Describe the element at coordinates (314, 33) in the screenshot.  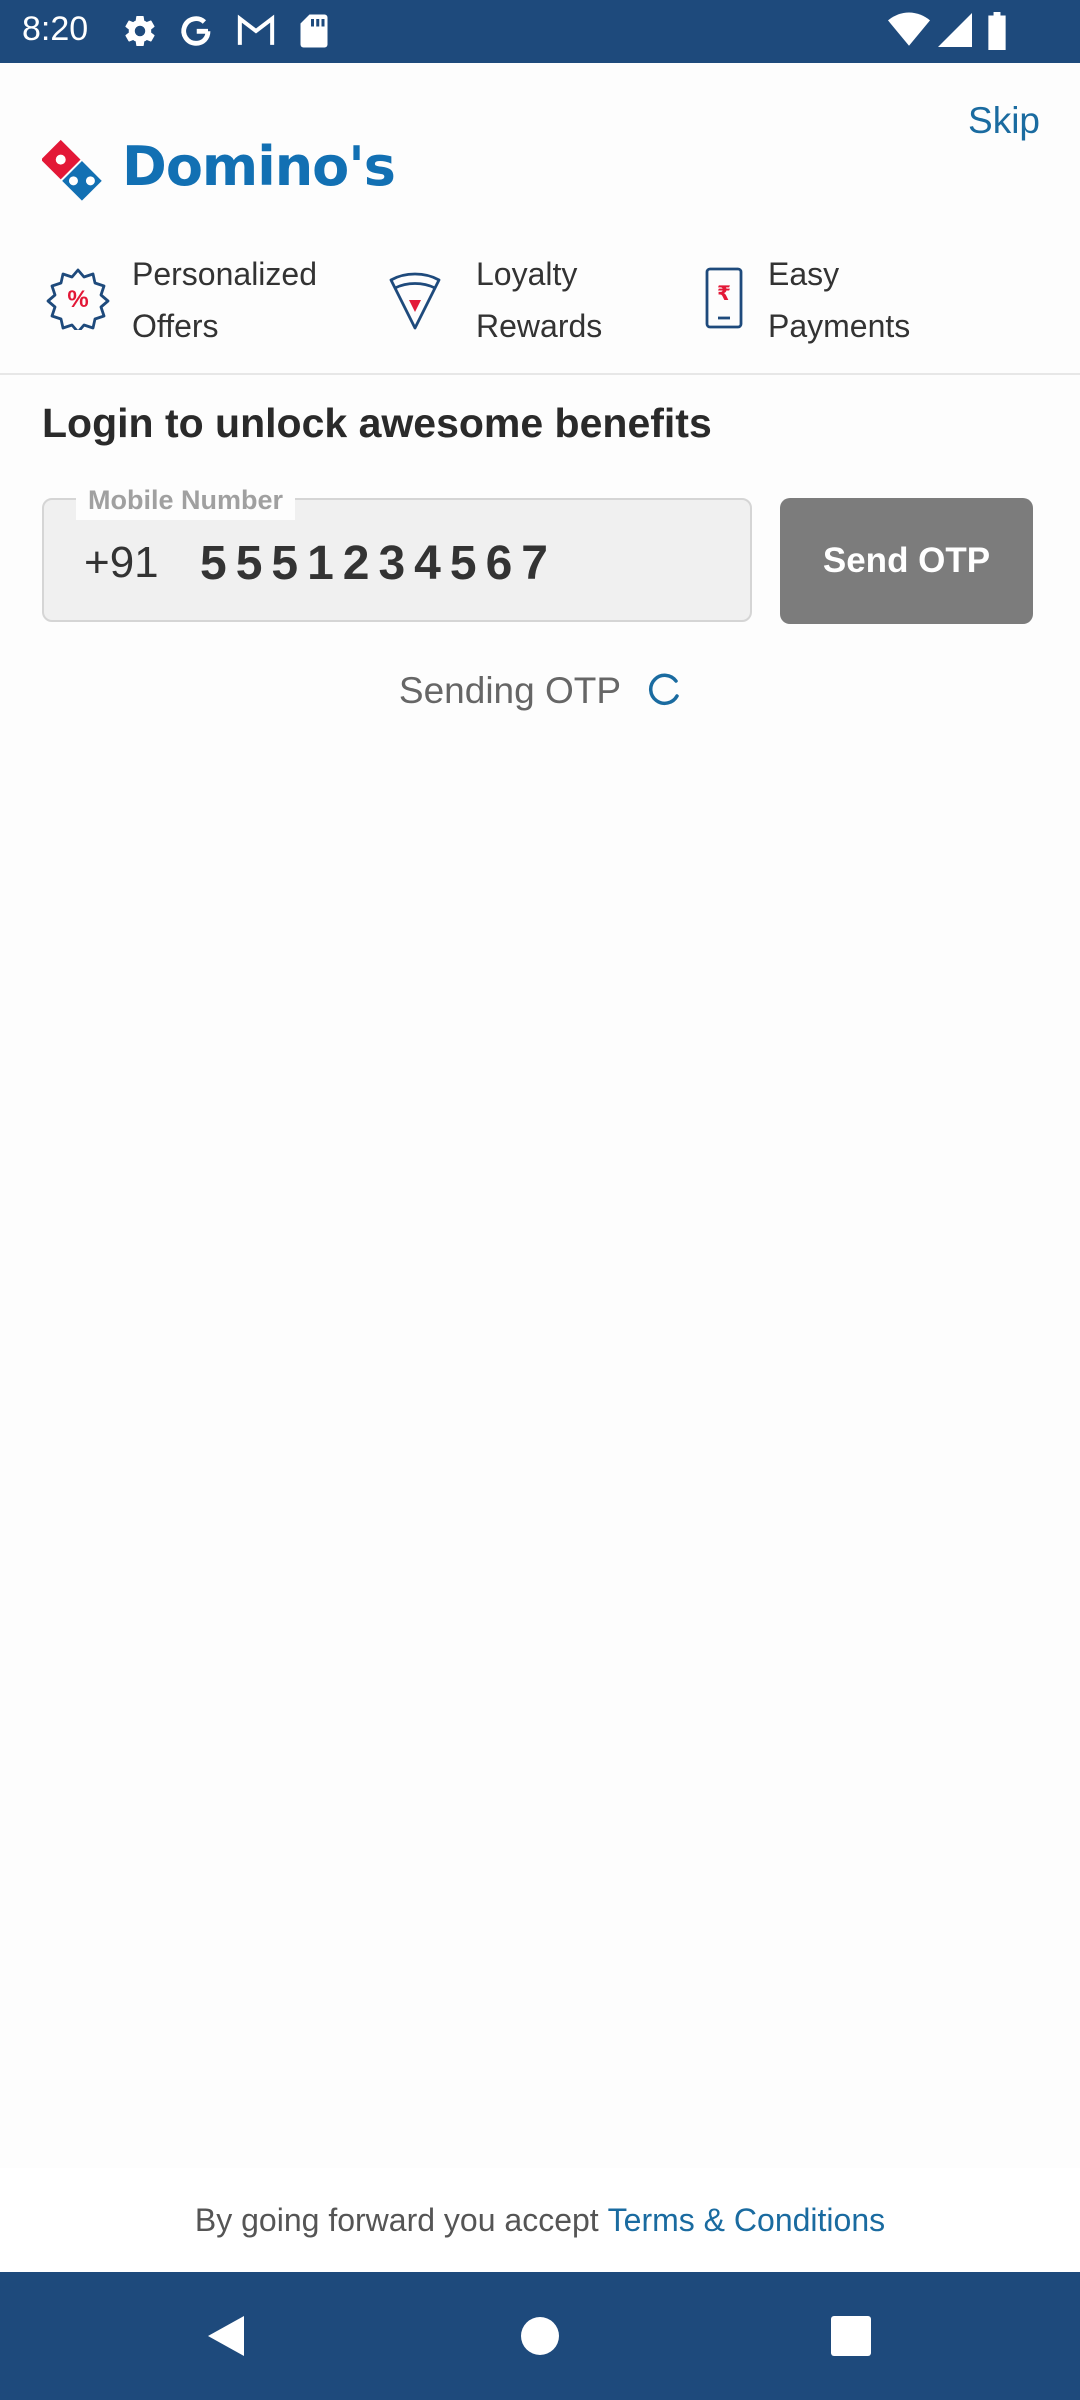
I see `sd-card-icon` at that location.